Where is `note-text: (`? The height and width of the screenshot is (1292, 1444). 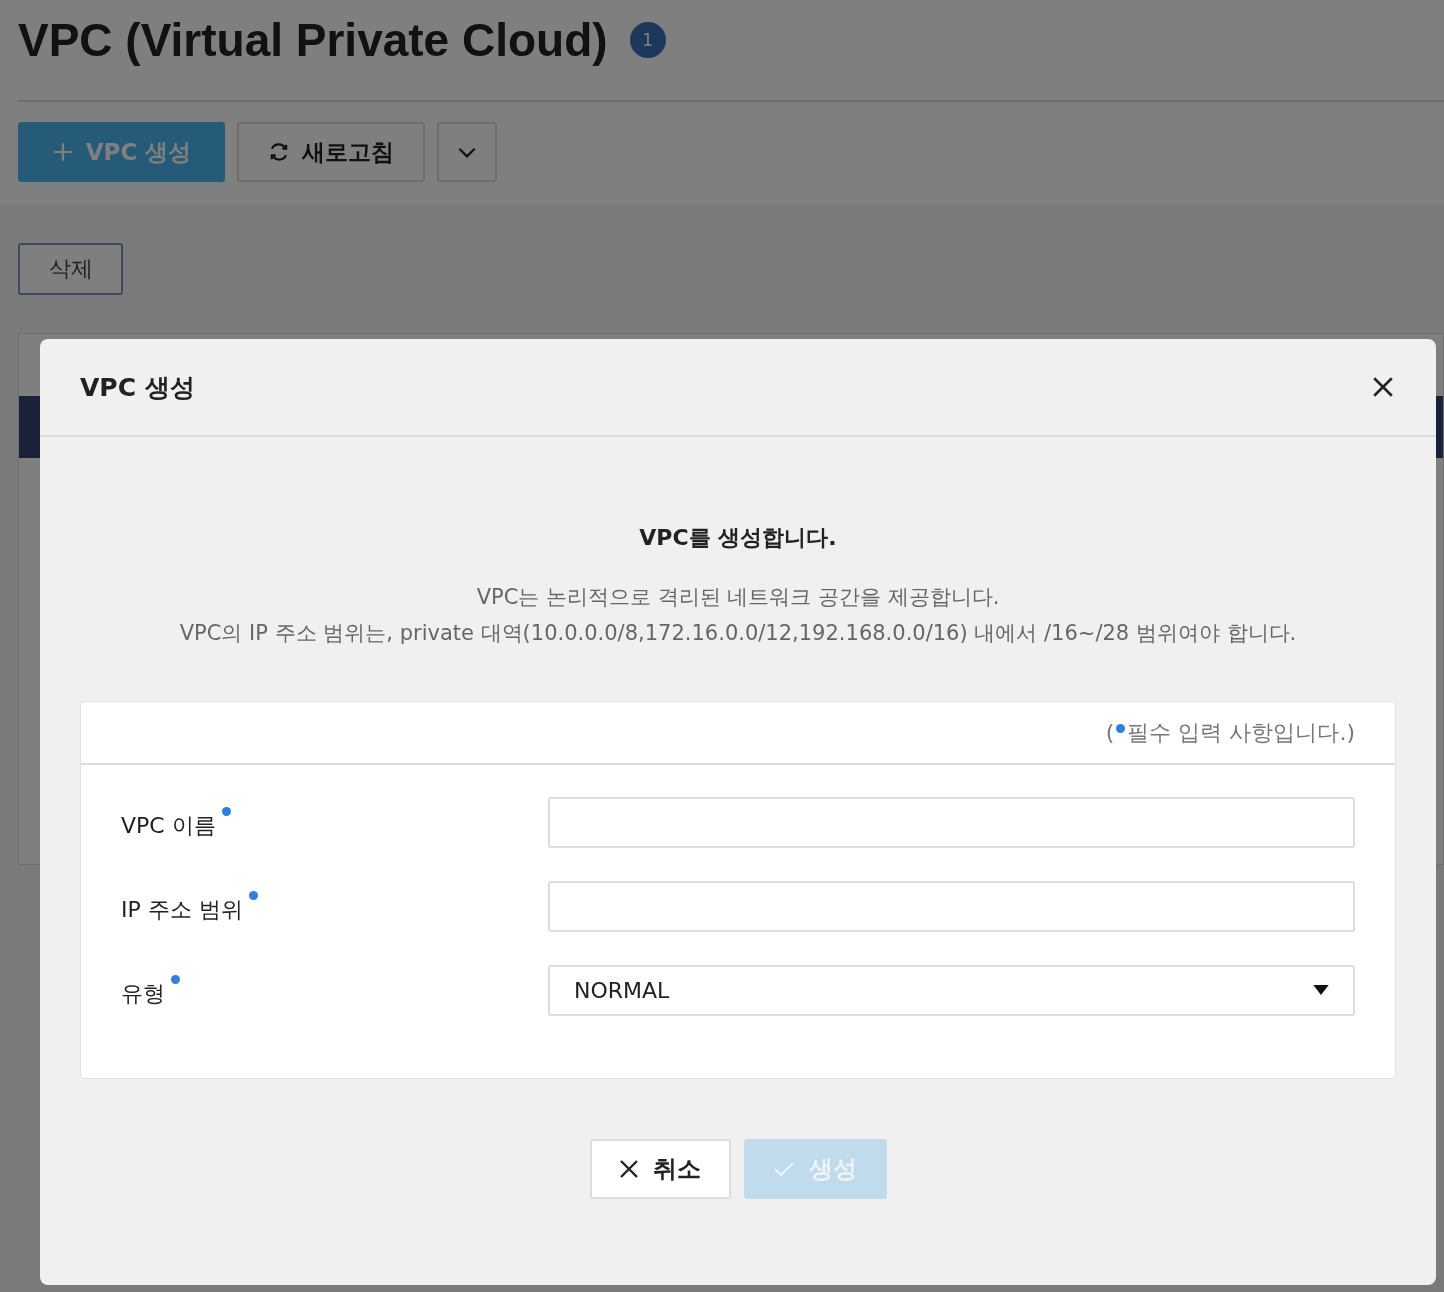 note-text: ( is located at coordinates (1110, 732).